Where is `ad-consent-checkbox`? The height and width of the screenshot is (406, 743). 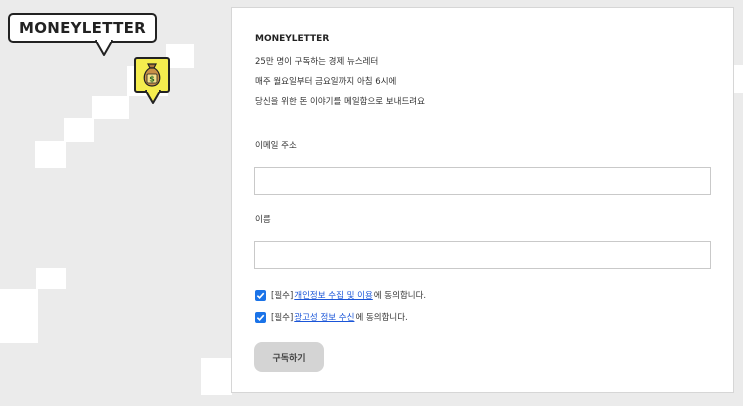 ad-consent-checkbox is located at coordinates (260, 317).